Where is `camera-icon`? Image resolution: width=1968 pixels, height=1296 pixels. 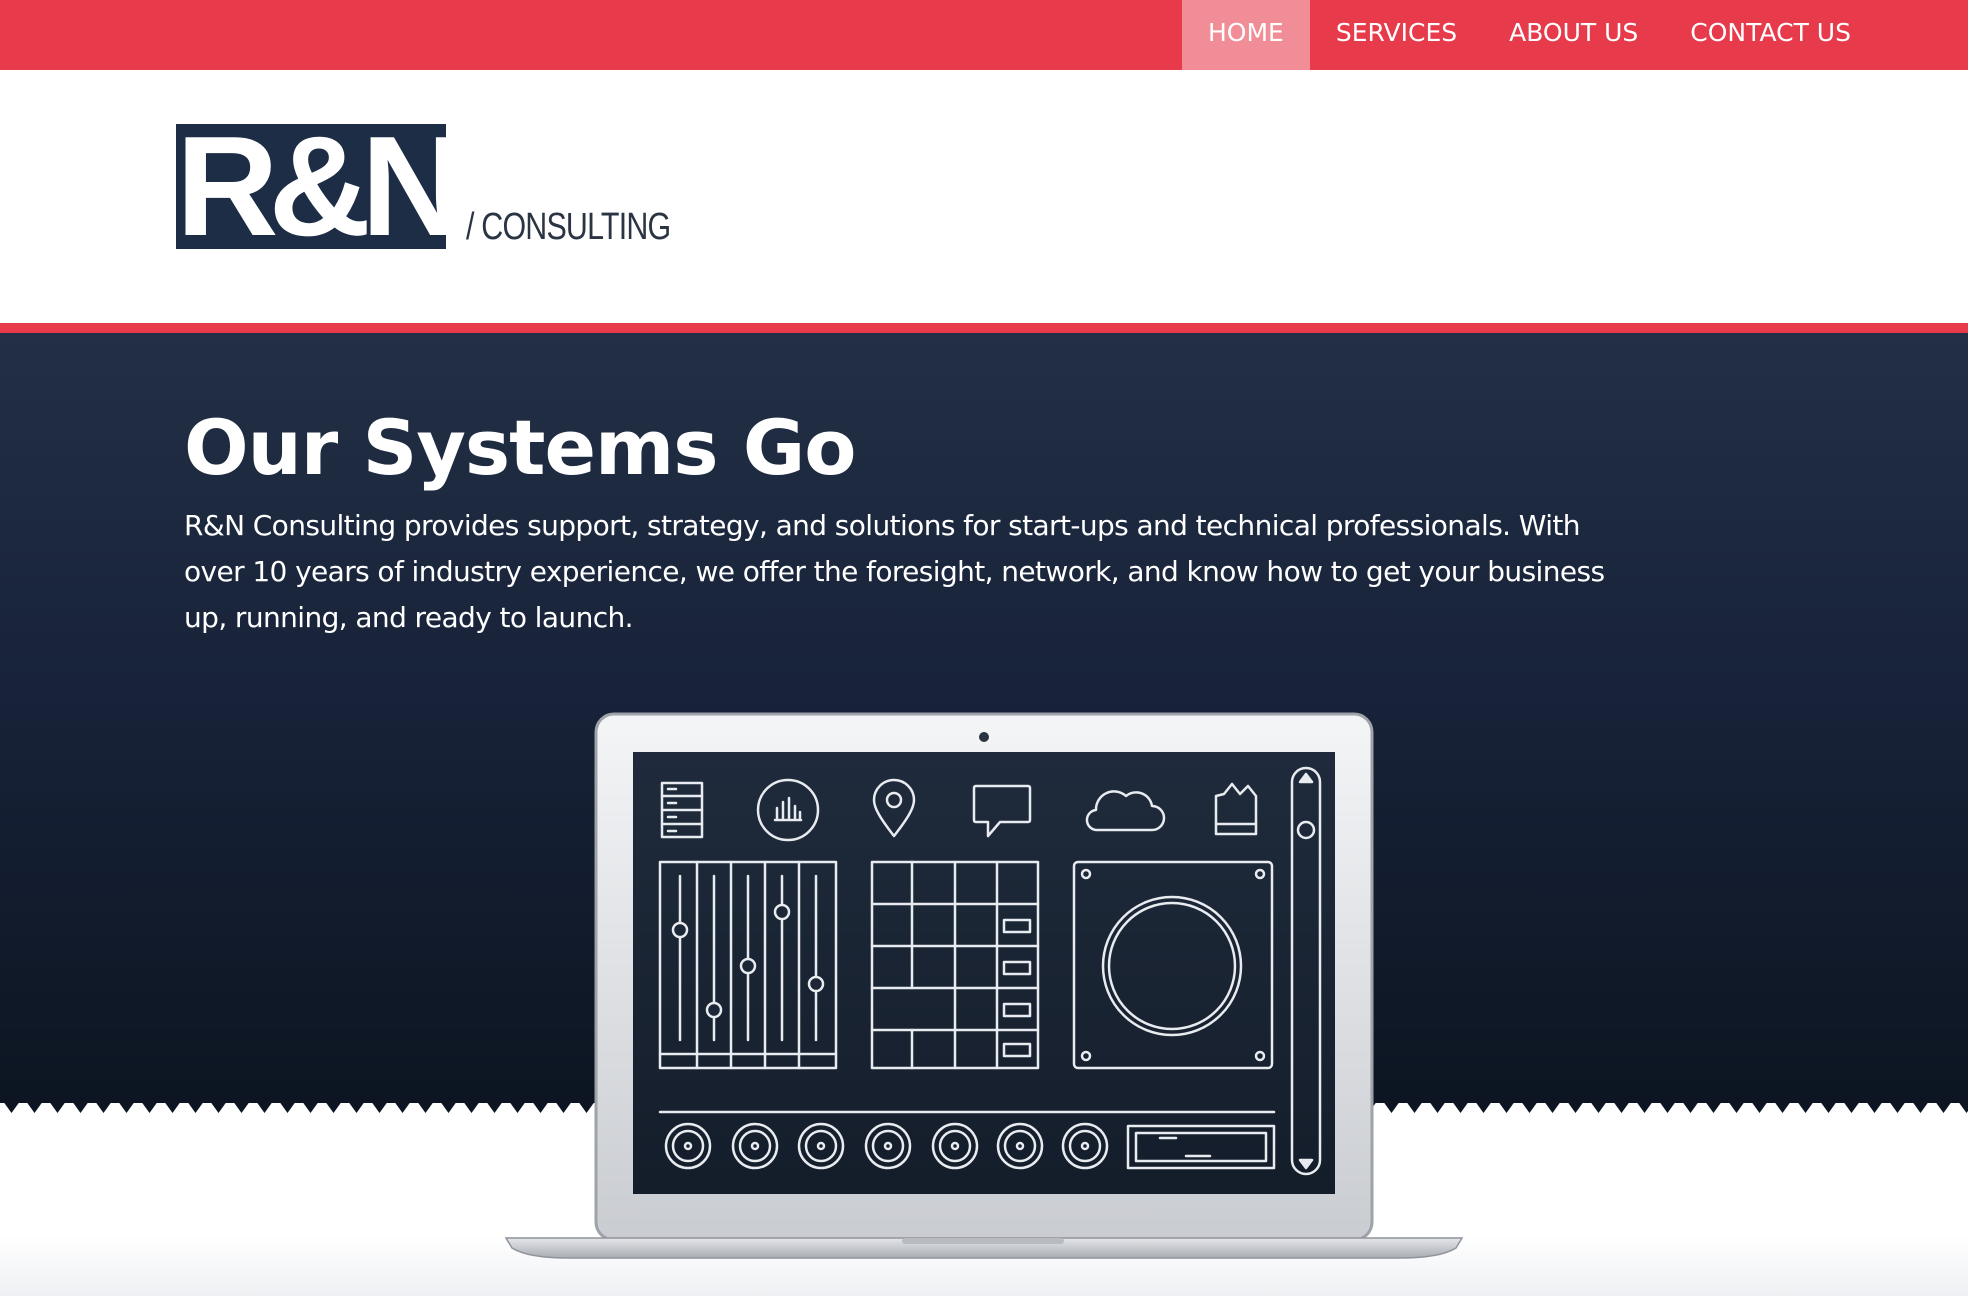
camera-icon is located at coordinates (984, 737).